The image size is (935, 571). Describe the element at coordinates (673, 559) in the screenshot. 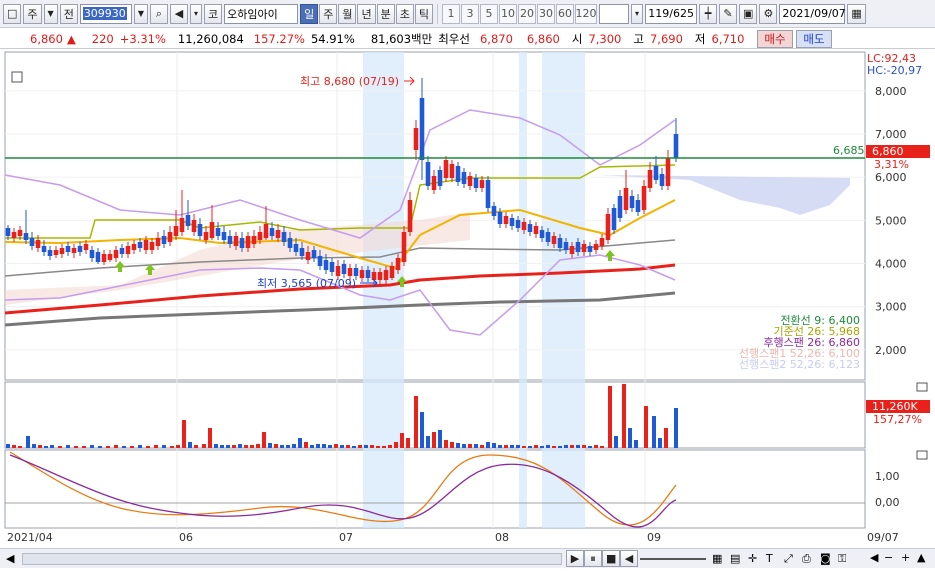

I see `zoom-slider` at that location.